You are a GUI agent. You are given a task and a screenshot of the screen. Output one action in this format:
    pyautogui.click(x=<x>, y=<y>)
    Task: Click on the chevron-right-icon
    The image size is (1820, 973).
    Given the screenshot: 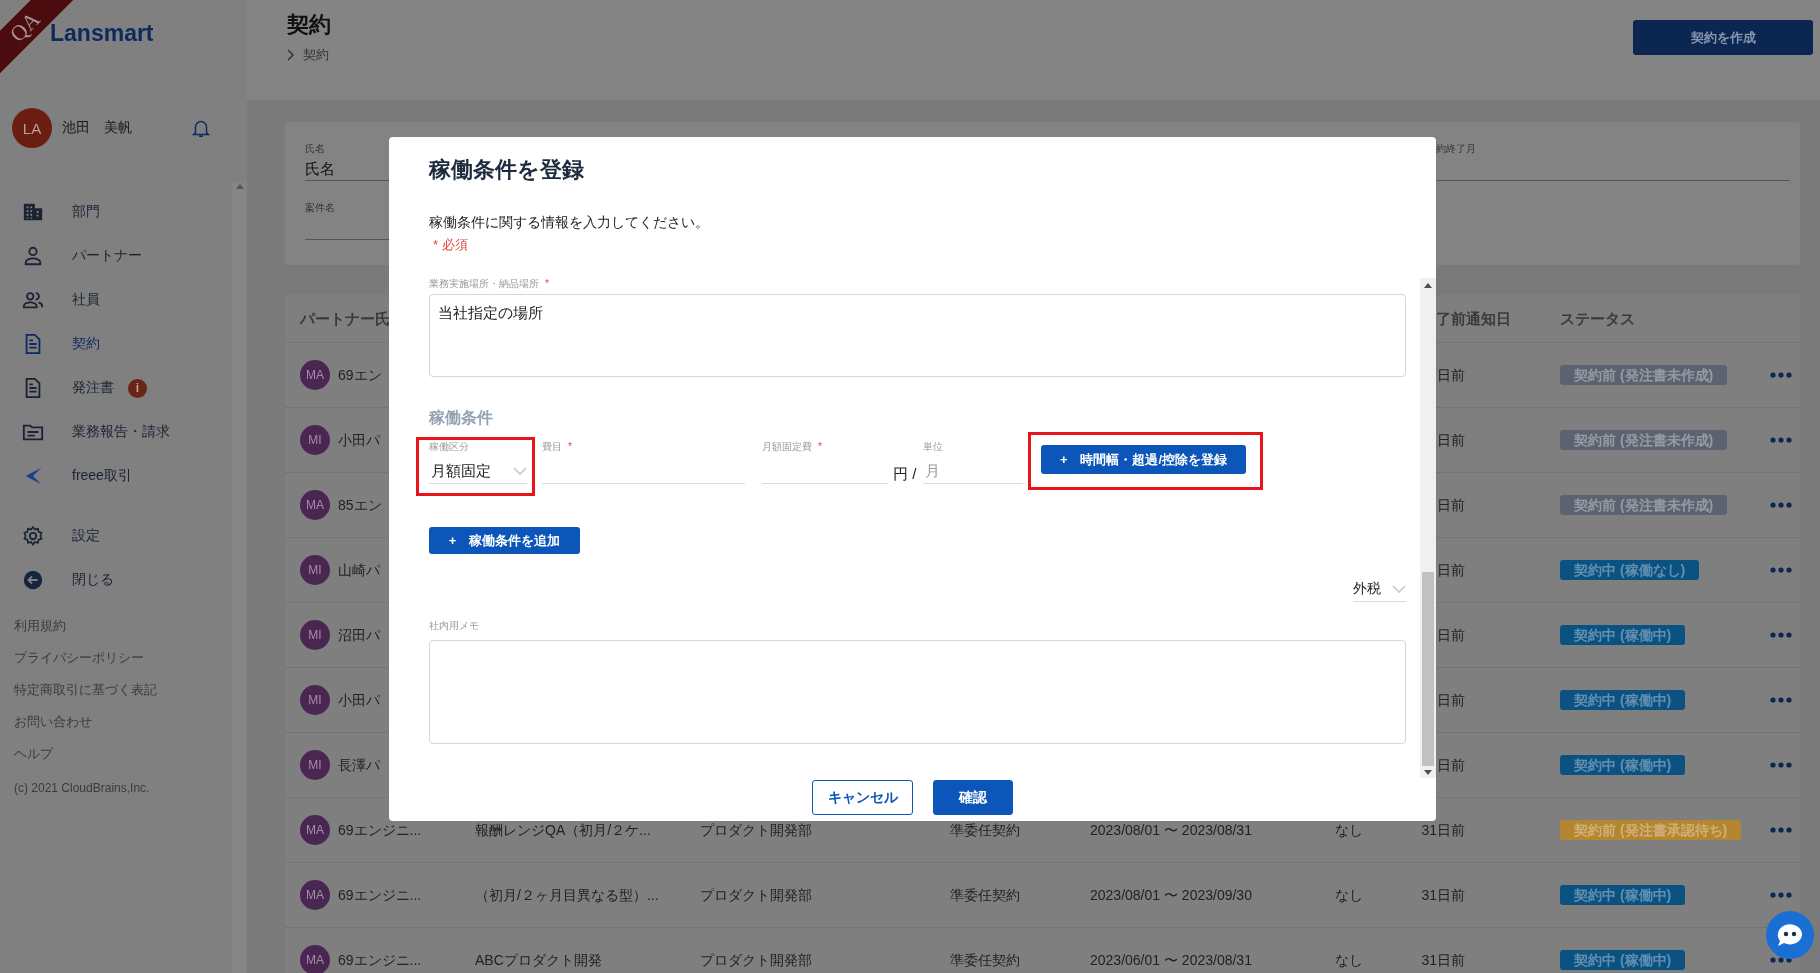 What is the action you would take?
    pyautogui.click(x=291, y=55)
    